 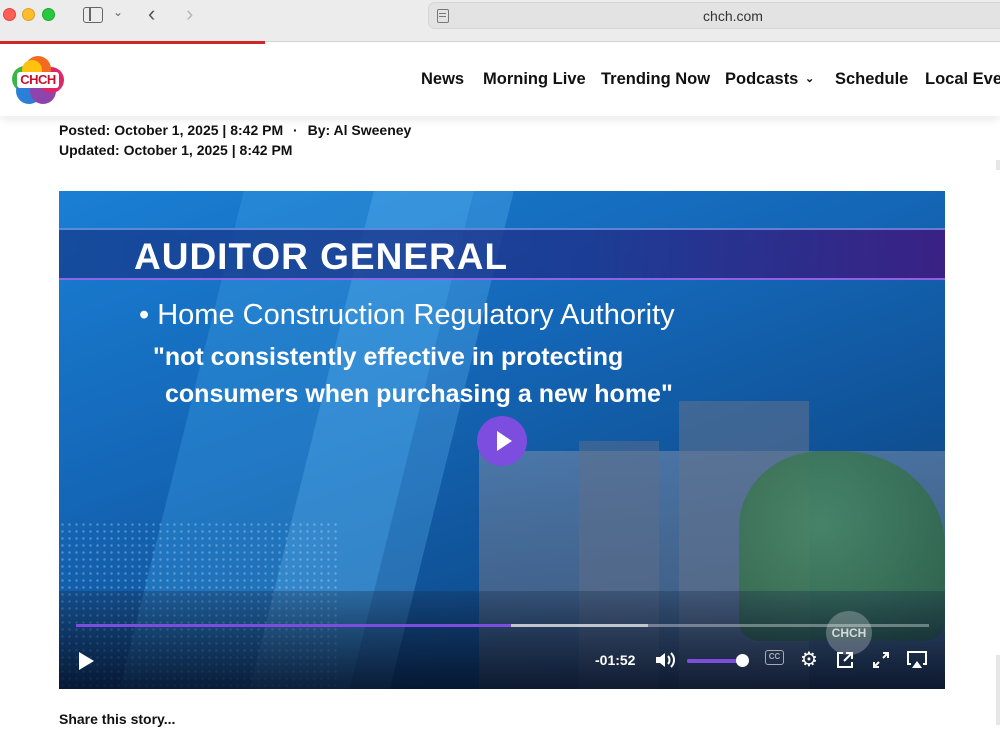 What do you see at coordinates (321, 256) in the screenshot?
I see `video-title-card: AUDITOR GENERAL` at bounding box center [321, 256].